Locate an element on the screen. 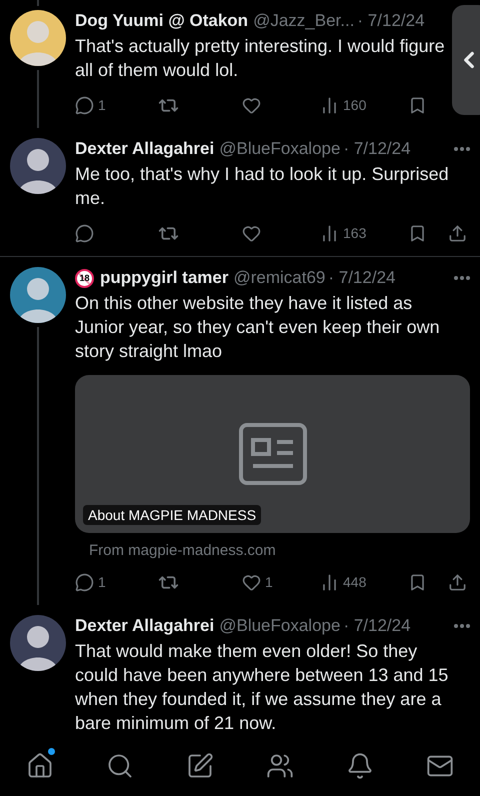 The height and width of the screenshot is (796, 480). card-title: About MAGPIE MADNESS is located at coordinates (172, 515).